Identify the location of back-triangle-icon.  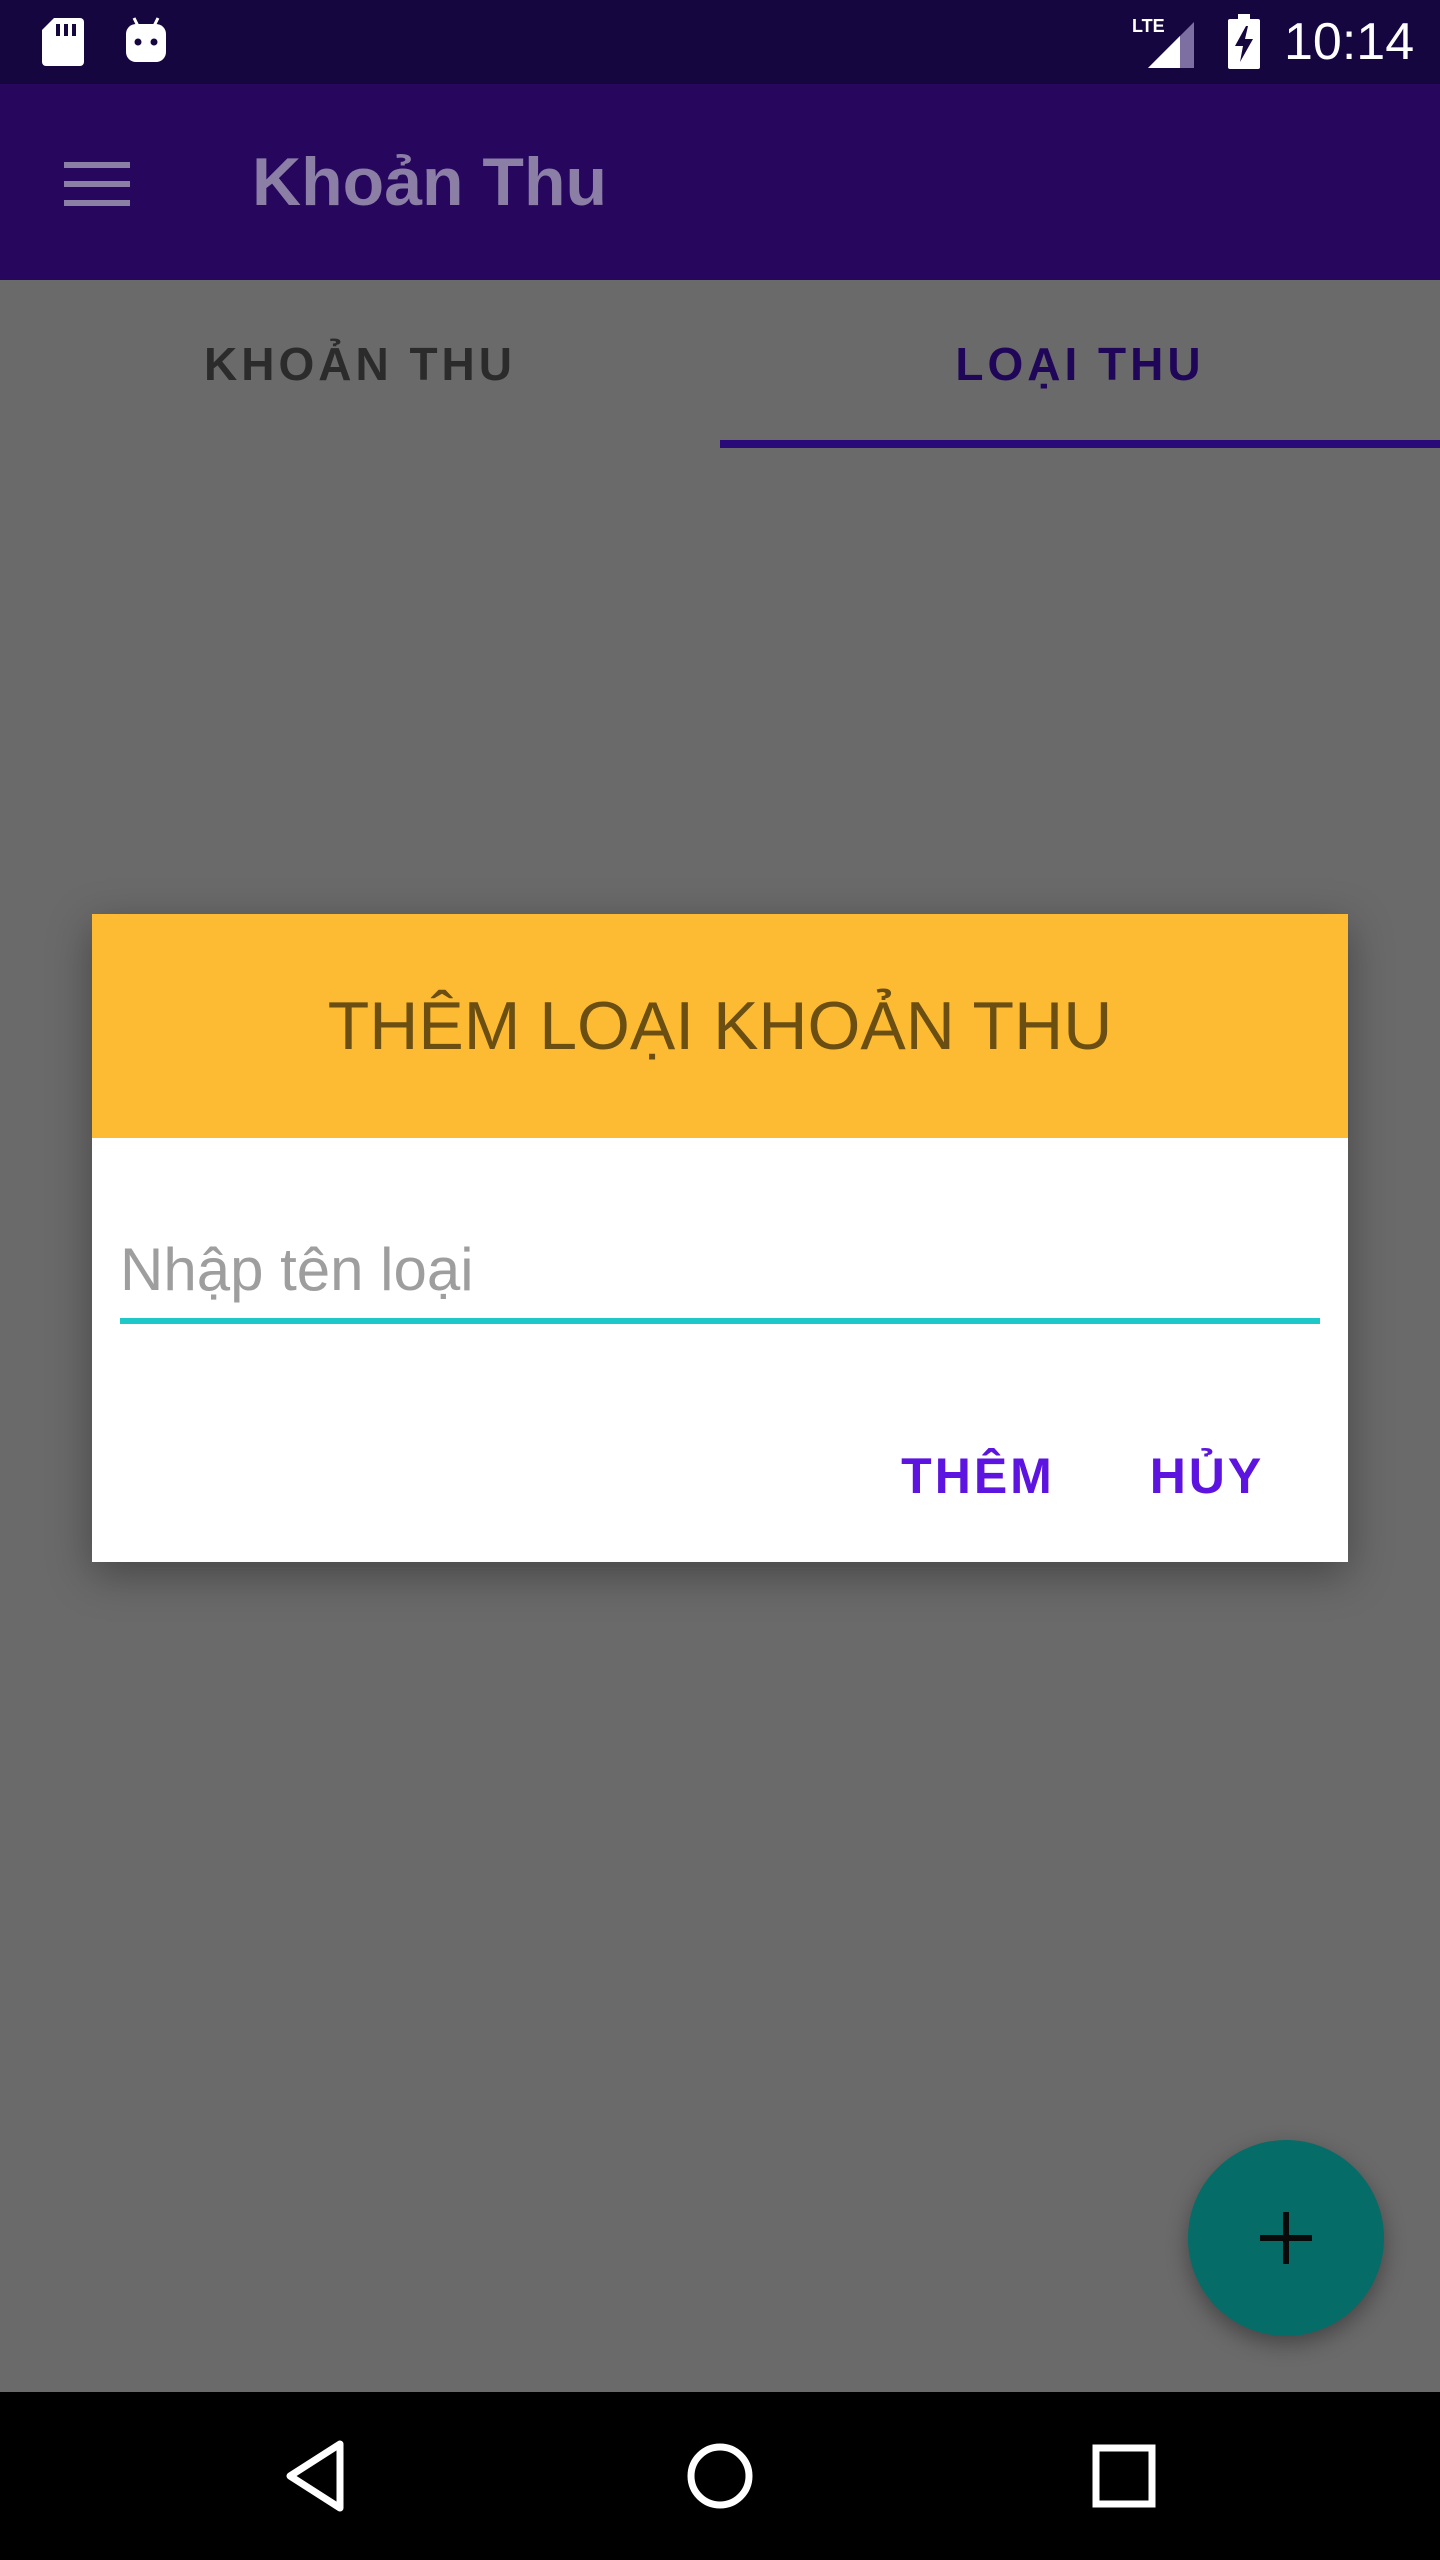
(316, 2476).